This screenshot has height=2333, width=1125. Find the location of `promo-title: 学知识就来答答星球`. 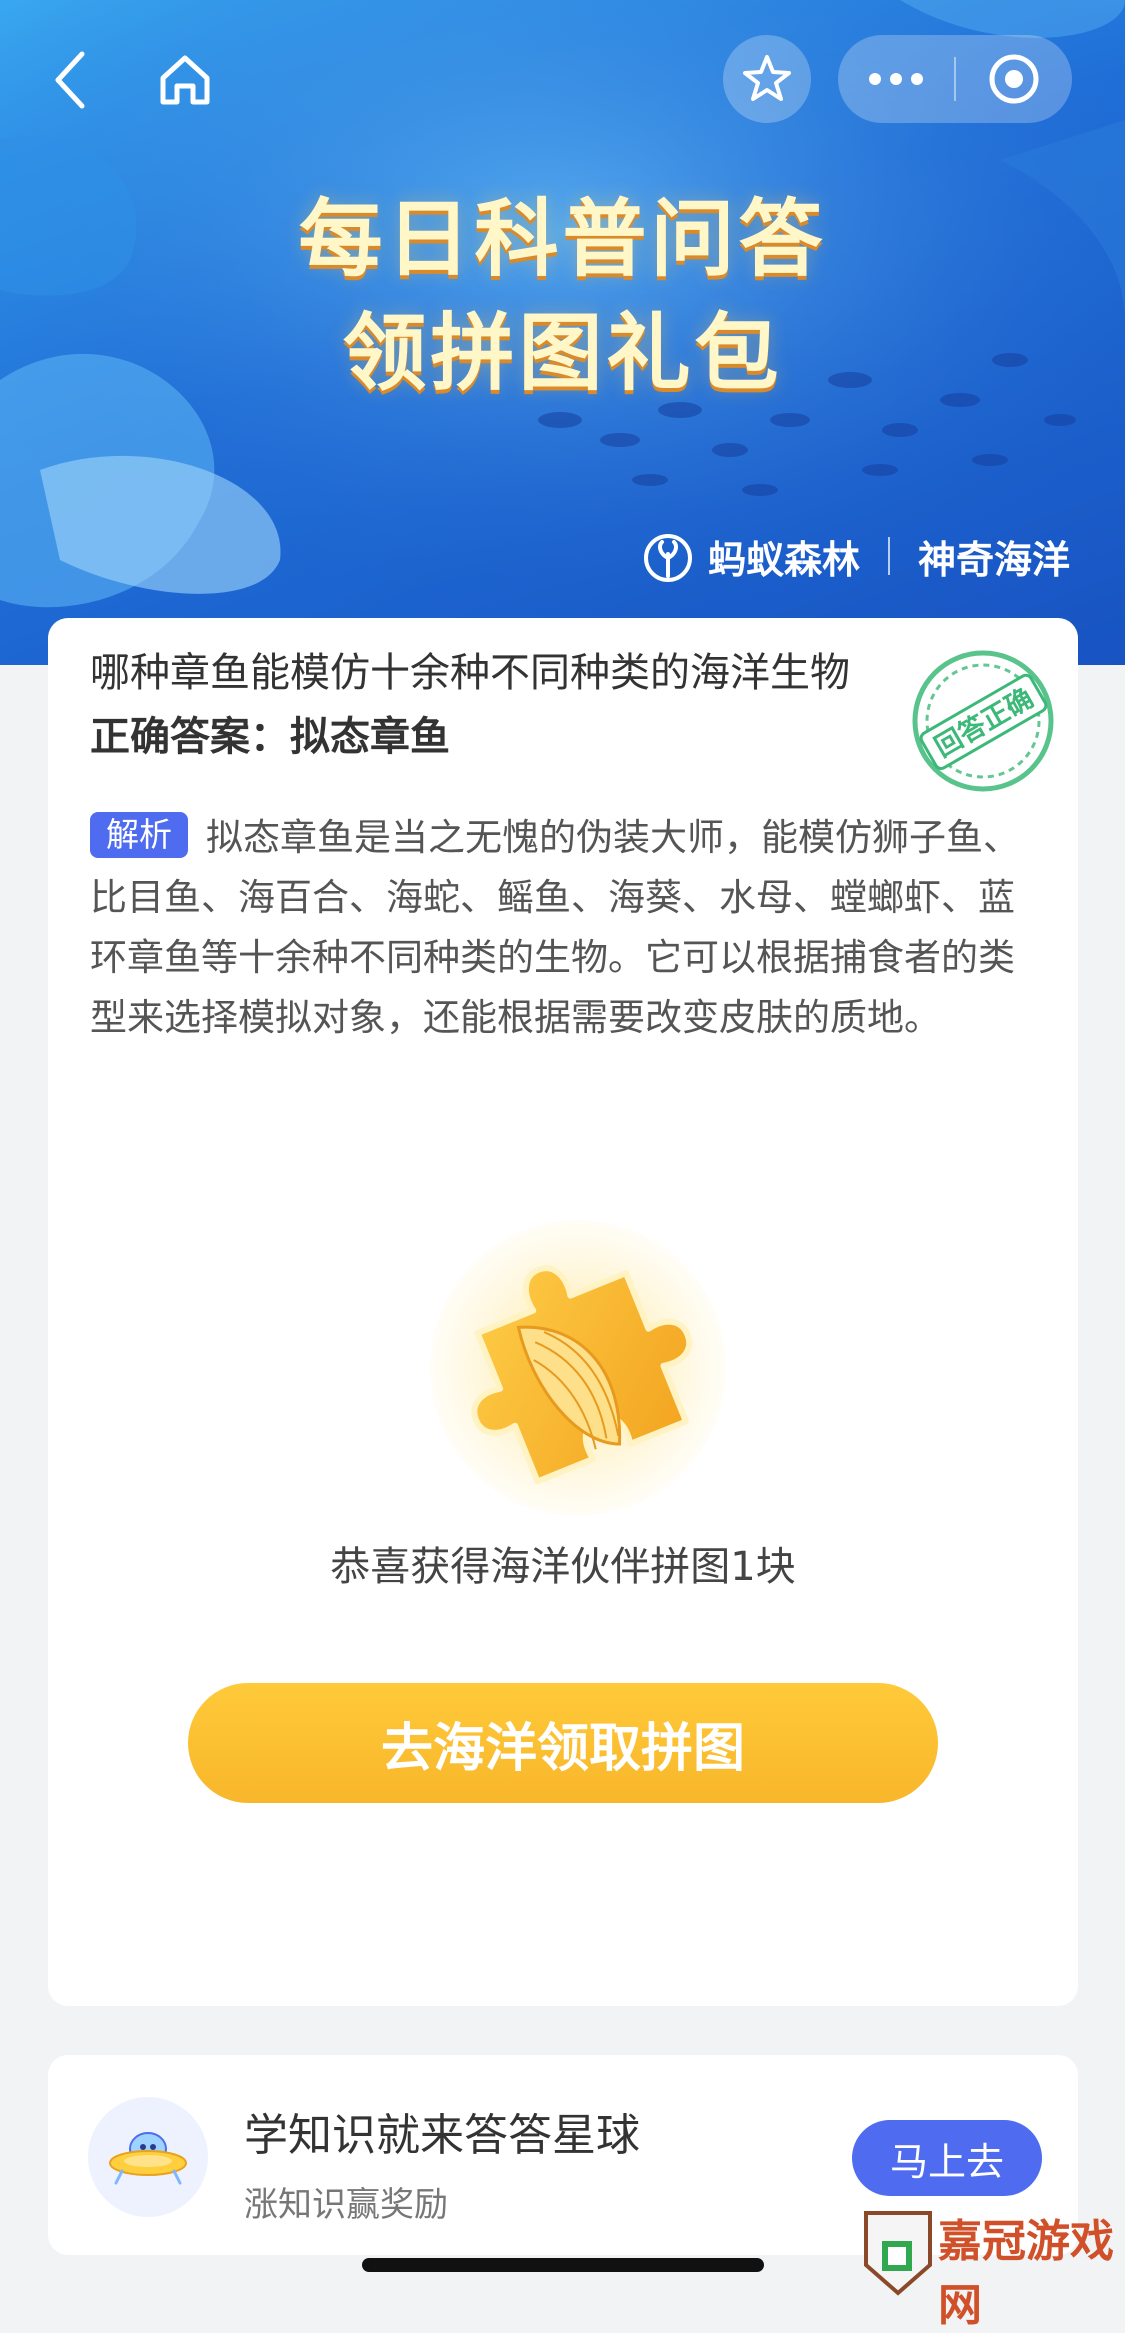

promo-title: 学知识就来答答星球 is located at coordinates (442, 2135).